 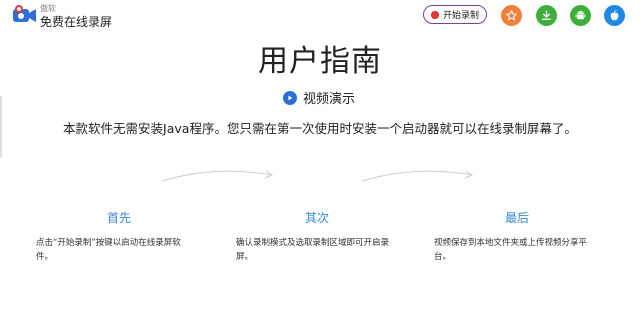 I want to click on android-button, so click(x=580, y=15).